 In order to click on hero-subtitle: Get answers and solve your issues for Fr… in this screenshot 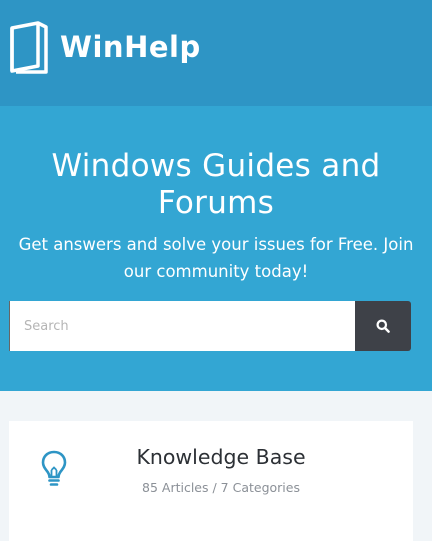, I will do `click(216, 258)`.